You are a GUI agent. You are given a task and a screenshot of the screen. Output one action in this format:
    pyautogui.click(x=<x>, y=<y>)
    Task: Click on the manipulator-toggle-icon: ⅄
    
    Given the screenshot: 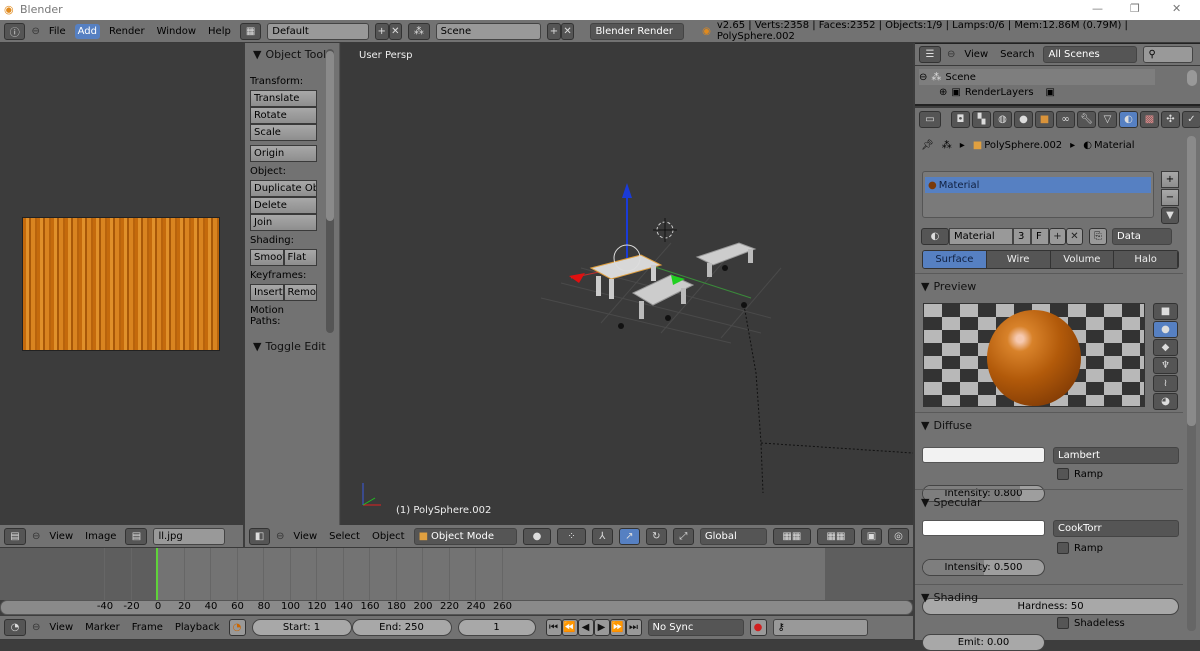 What is the action you would take?
    pyautogui.click(x=602, y=536)
    